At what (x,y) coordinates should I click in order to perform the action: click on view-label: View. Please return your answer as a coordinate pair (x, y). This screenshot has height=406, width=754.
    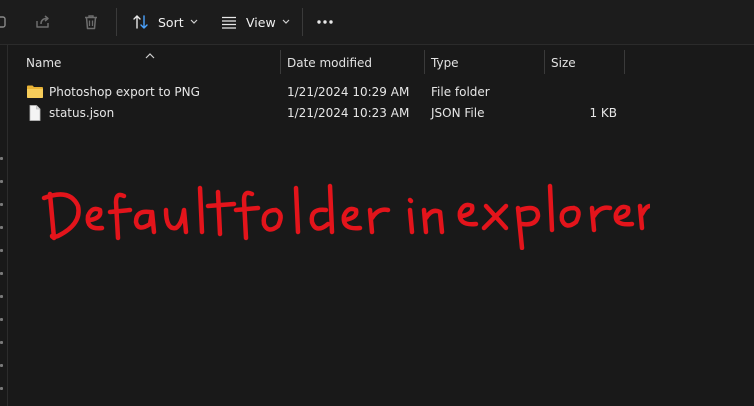
    Looking at the image, I should click on (261, 22).